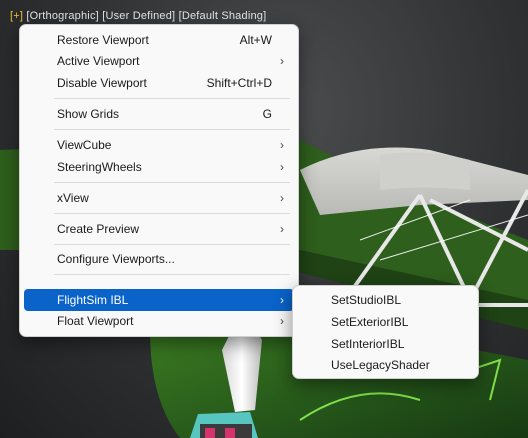 The width and height of the screenshot is (528, 438). Describe the element at coordinates (159, 40) in the screenshot. I see `menu-item-restore-viewport: Restore Viewport Alt+W` at that location.